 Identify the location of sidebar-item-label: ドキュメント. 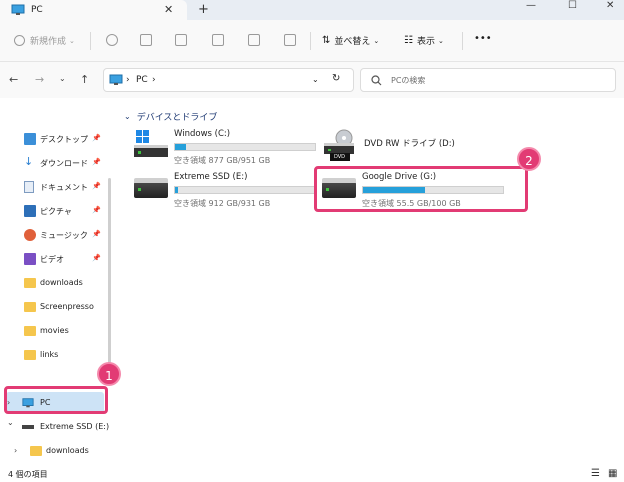
(64, 187).